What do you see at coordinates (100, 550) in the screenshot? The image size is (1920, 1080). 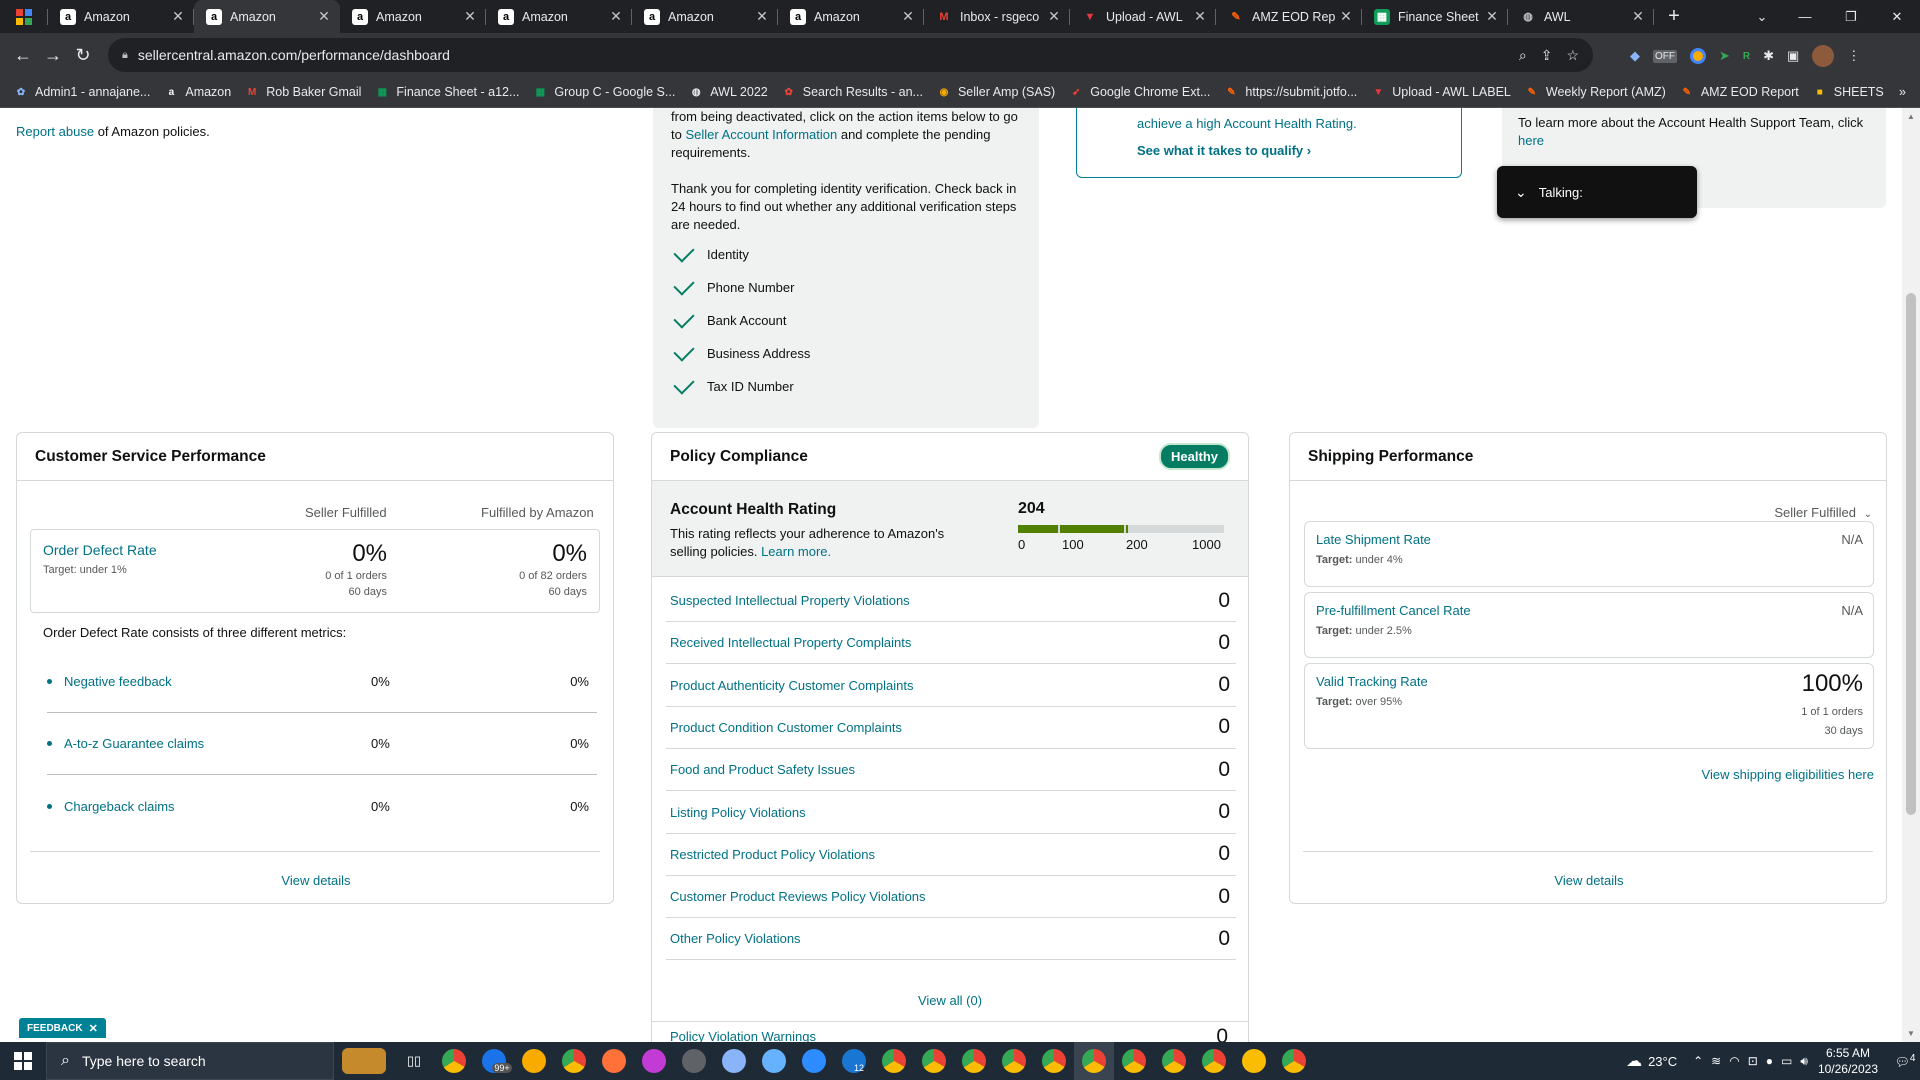 I see `odr-link: Order Defect Rate` at bounding box center [100, 550].